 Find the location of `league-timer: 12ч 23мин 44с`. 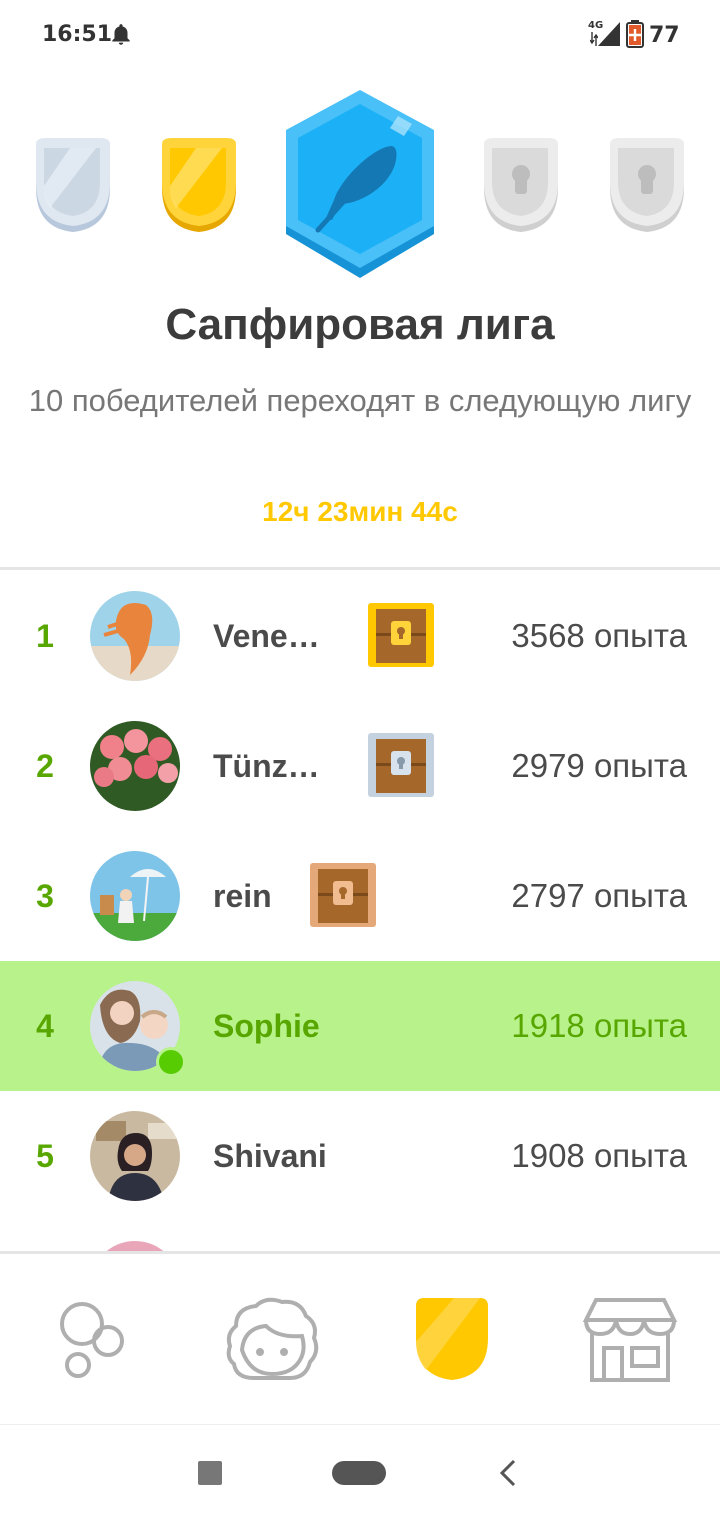

league-timer: 12ч 23мин 44с is located at coordinates (360, 511).